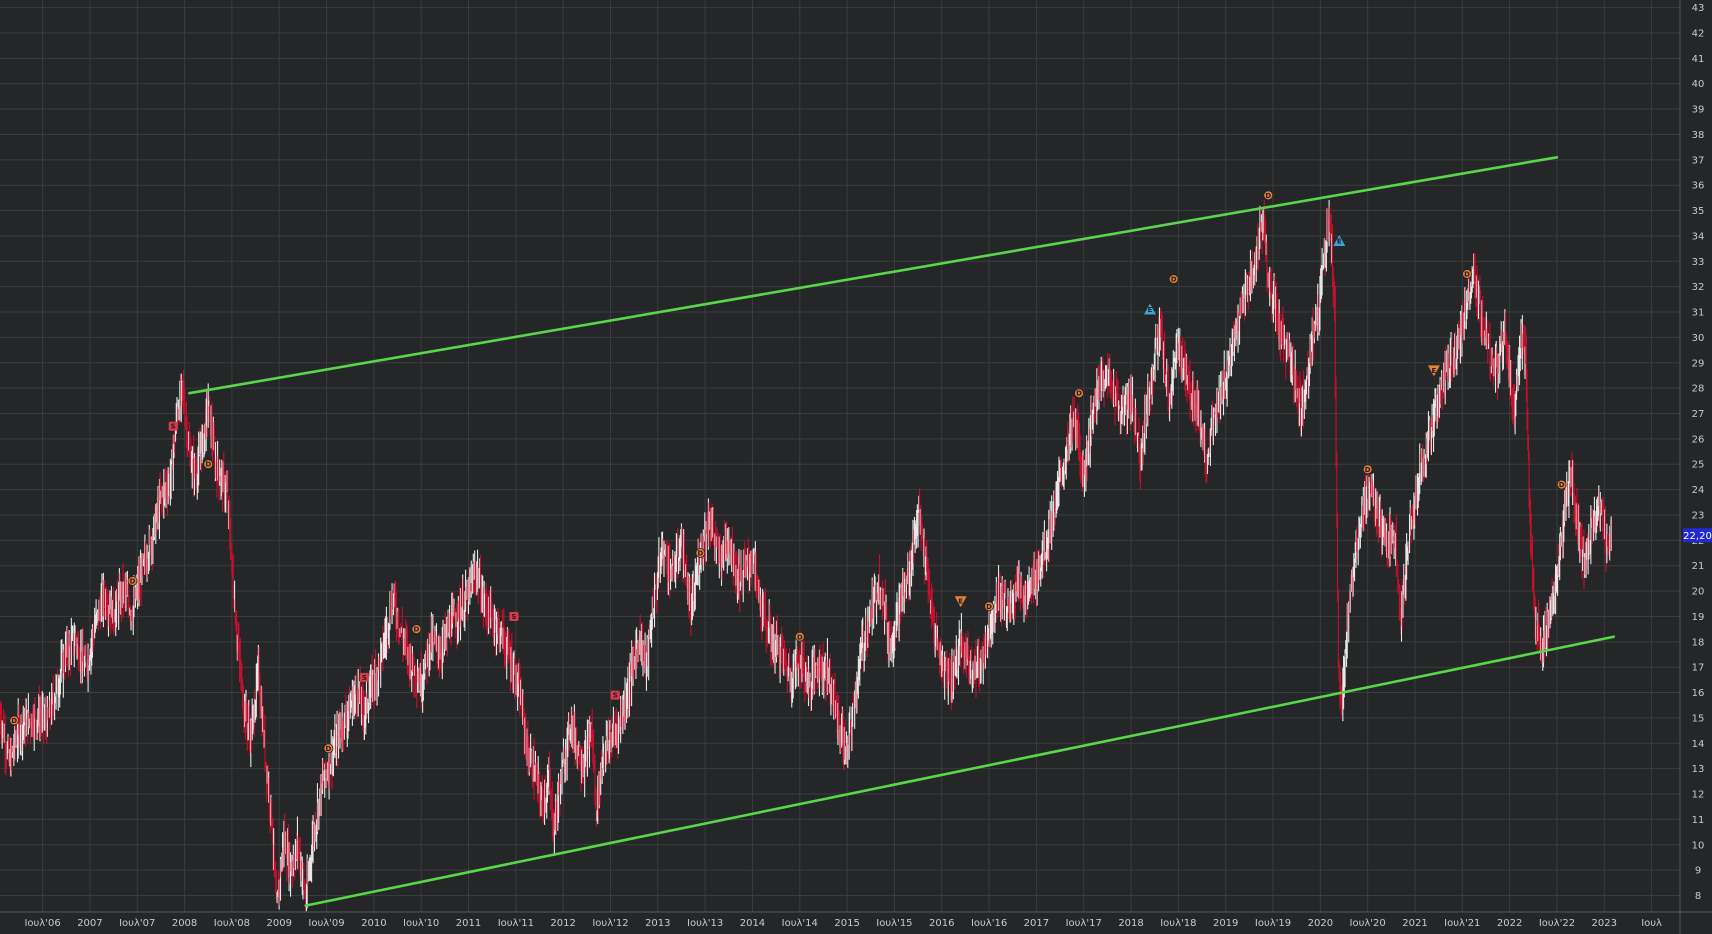  I want to click on y-tick-label: 39, so click(1698, 110).